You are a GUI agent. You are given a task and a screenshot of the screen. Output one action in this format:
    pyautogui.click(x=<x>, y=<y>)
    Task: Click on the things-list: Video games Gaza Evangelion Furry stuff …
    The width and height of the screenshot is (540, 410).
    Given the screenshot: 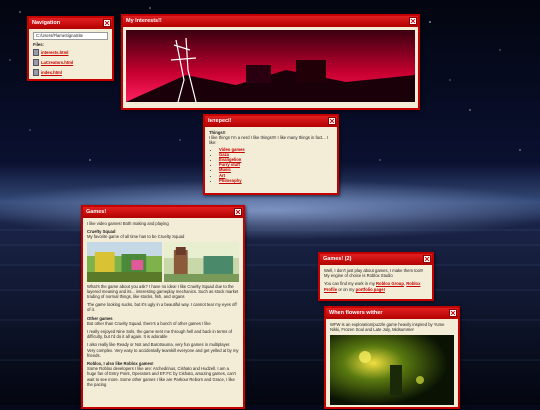 What is the action you would take?
    pyautogui.click(x=271, y=165)
    